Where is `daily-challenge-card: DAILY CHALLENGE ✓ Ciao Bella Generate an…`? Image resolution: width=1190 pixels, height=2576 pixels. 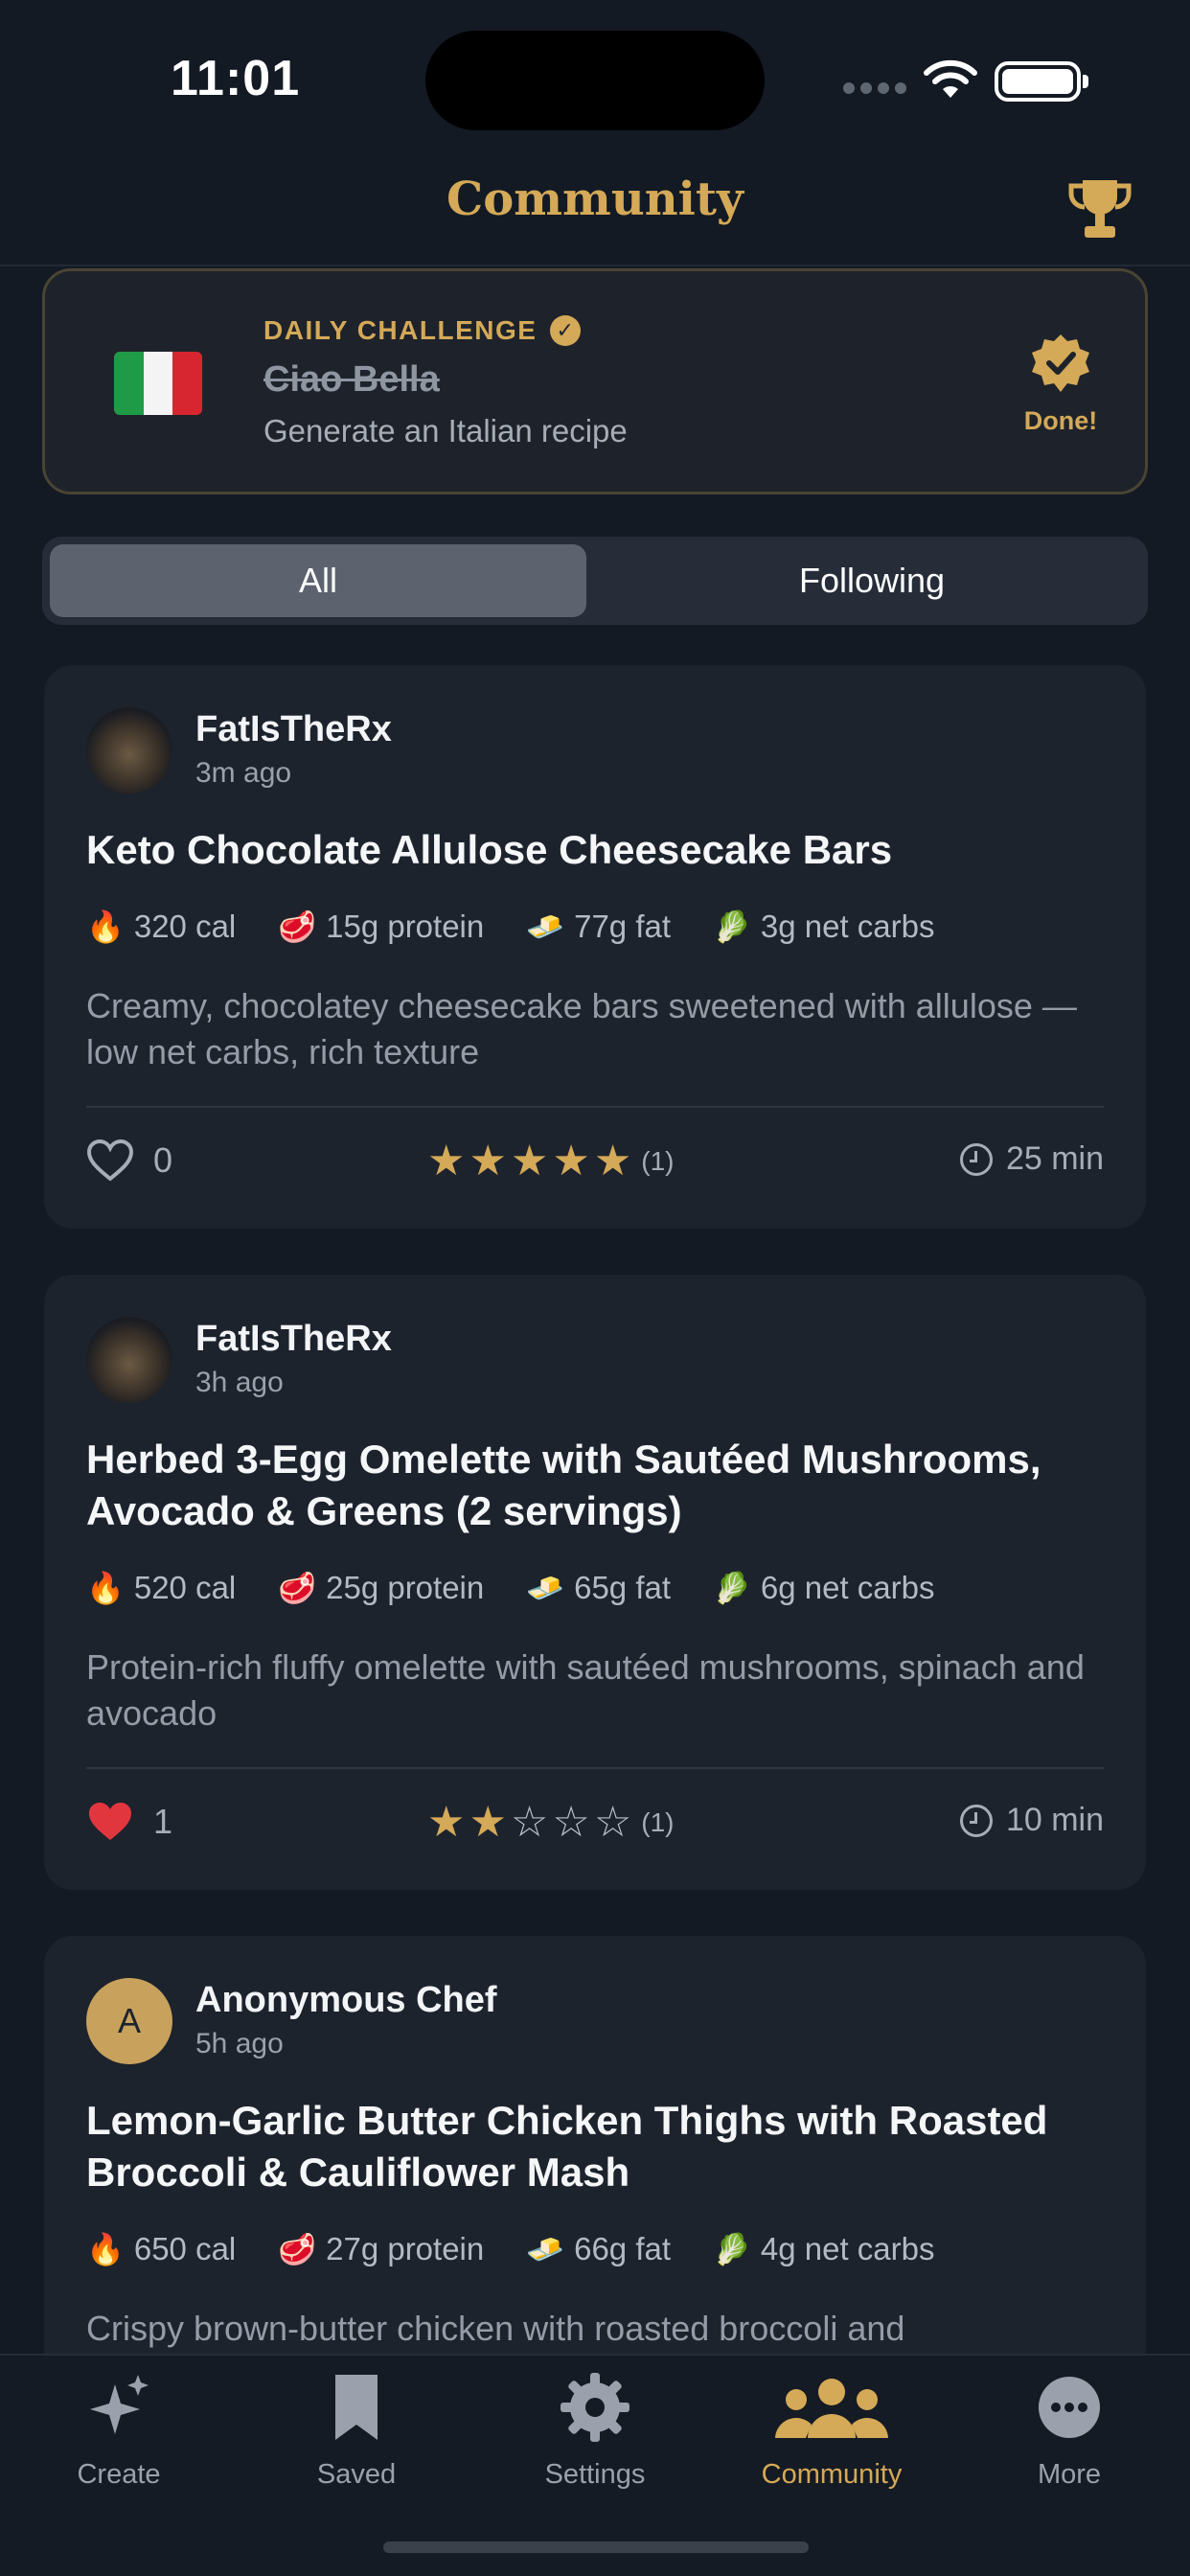 daily-challenge-card: DAILY CHALLENGE ✓ Ciao Bella Generate an… is located at coordinates (595, 381).